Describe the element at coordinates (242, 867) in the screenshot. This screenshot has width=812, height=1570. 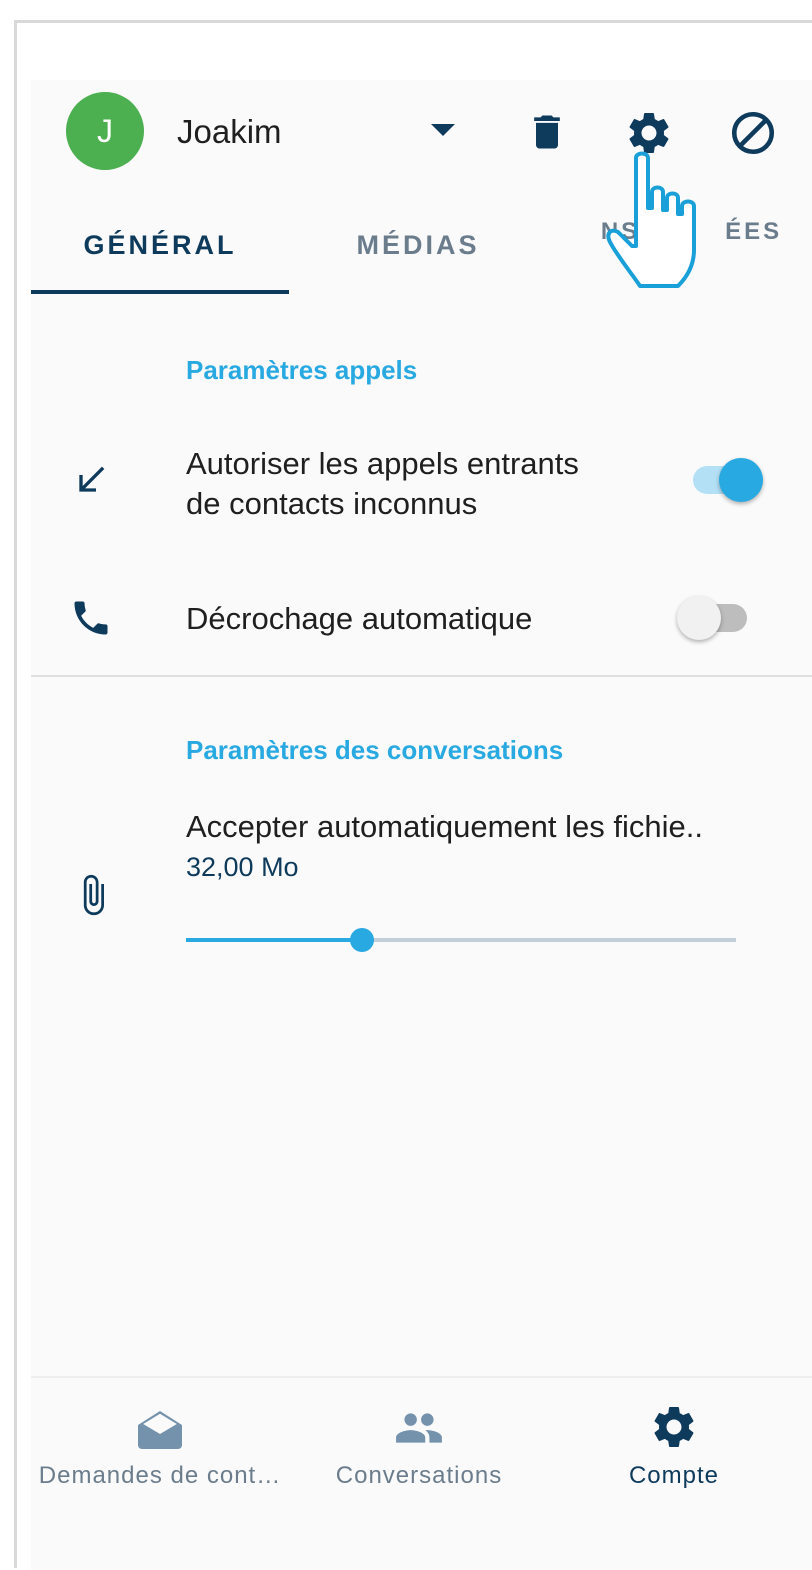
I see `auto-accept-files-value: 32,00 Mo` at that location.